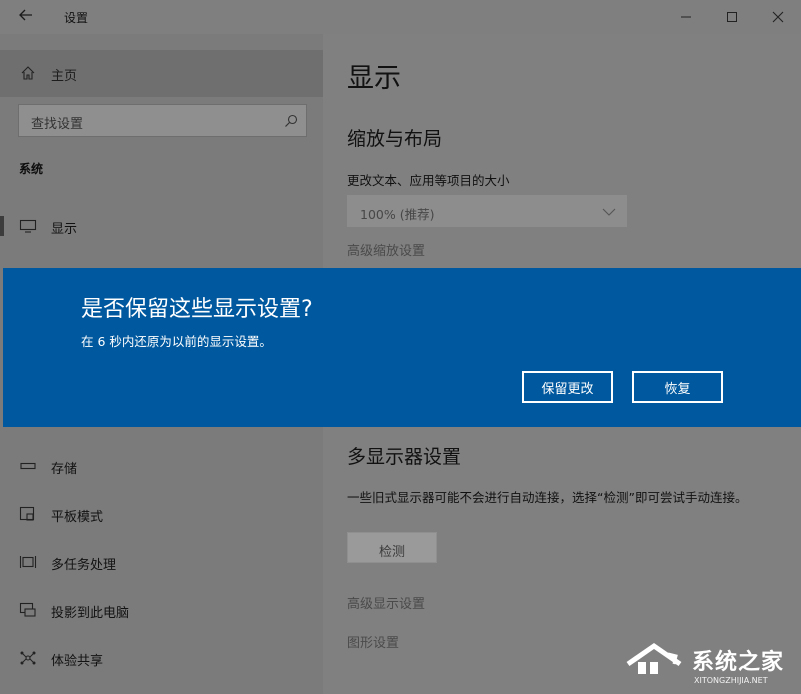  I want to click on search-placeholder: 查找设置, so click(57, 124).